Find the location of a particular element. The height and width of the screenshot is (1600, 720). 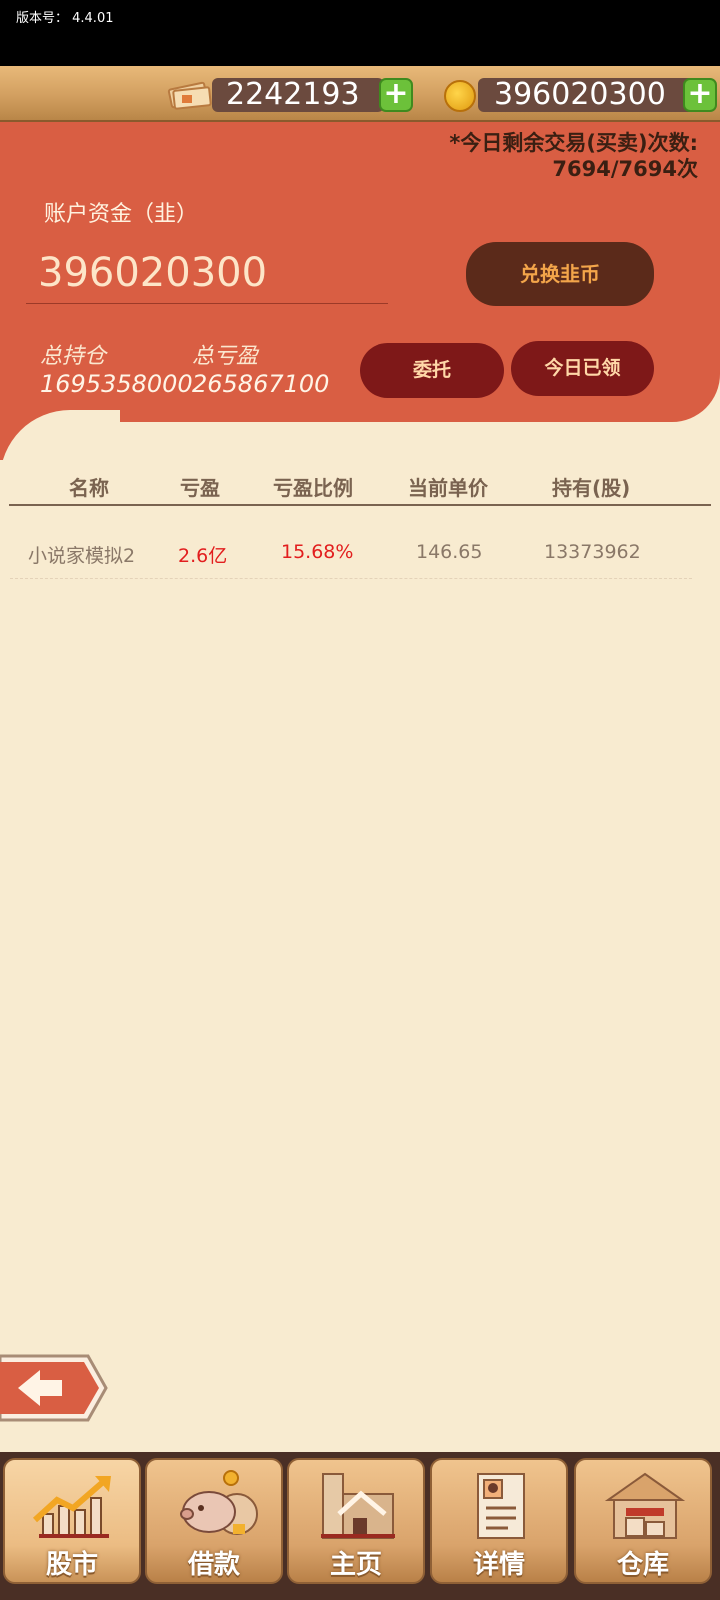

tab-label: 详情 is located at coordinates (498, 1565).